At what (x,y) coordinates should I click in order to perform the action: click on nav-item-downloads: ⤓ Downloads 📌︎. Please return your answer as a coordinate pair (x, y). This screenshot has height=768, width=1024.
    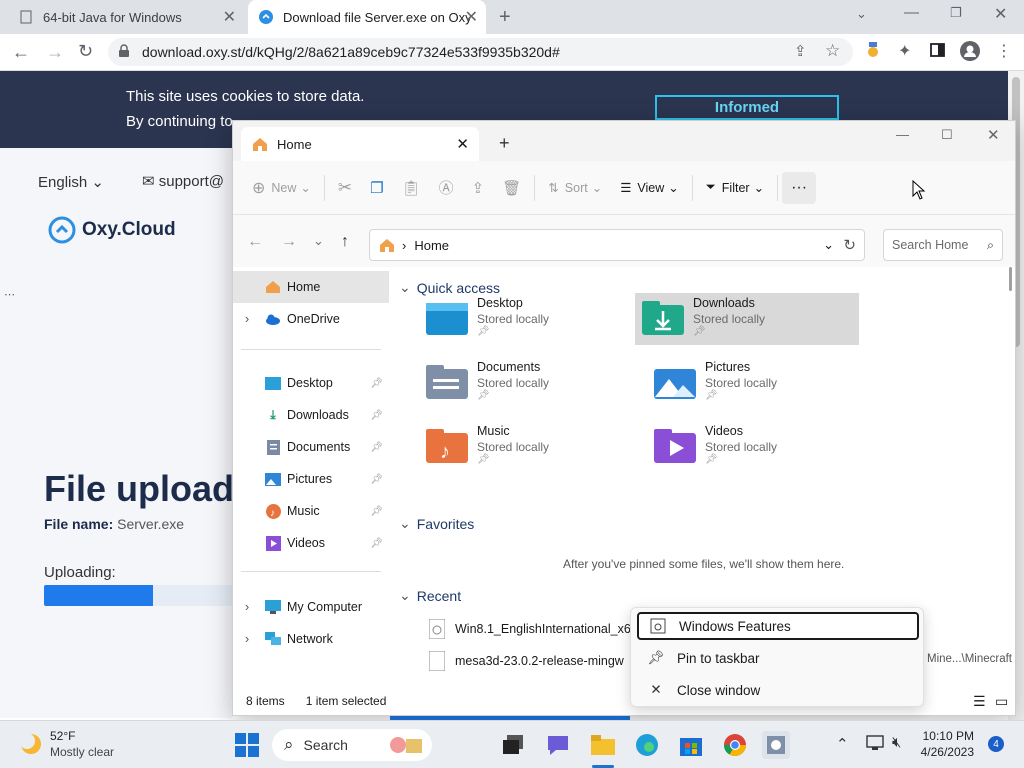
    Looking at the image, I should click on (311, 415).